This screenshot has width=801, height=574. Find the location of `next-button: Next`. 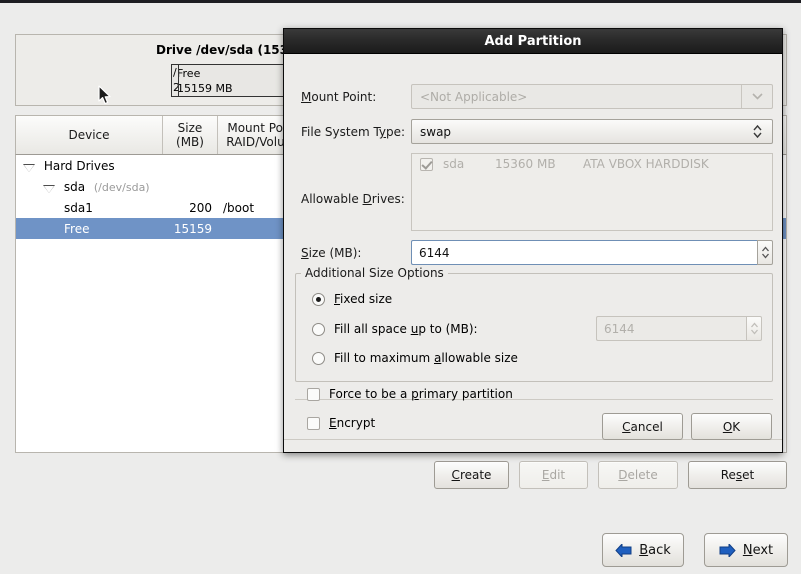

next-button: Next is located at coordinates (746, 550).